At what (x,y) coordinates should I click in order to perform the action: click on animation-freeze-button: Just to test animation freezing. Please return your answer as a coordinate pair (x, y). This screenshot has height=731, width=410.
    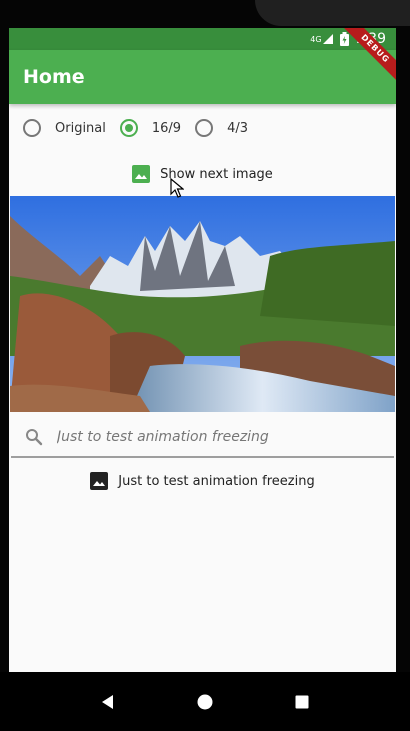
    Looking at the image, I should click on (202, 481).